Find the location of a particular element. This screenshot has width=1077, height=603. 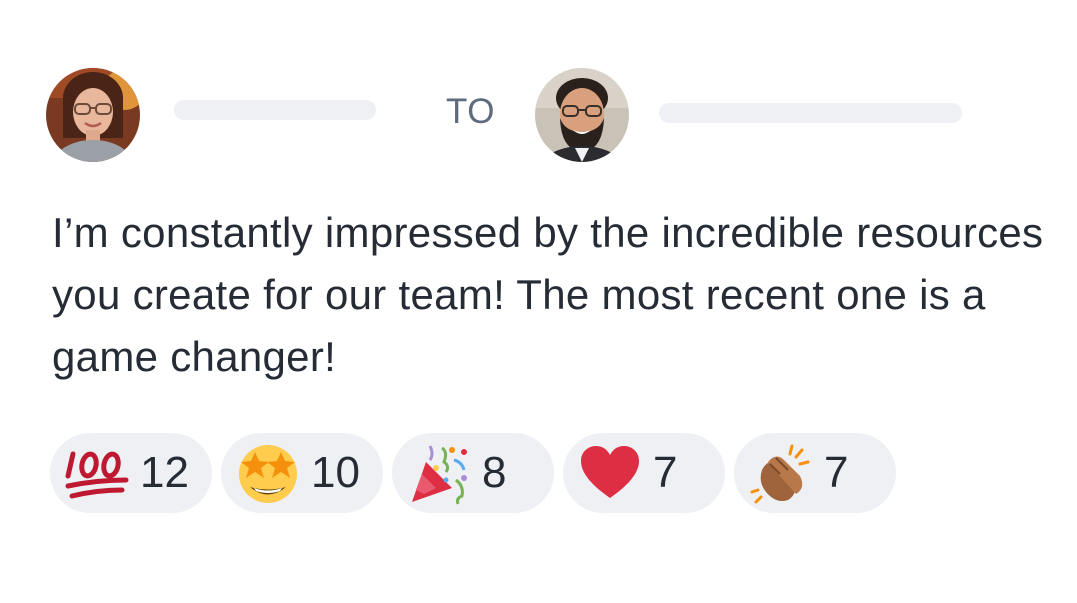

reaction-count: 12 is located at coordinates (164, 472).